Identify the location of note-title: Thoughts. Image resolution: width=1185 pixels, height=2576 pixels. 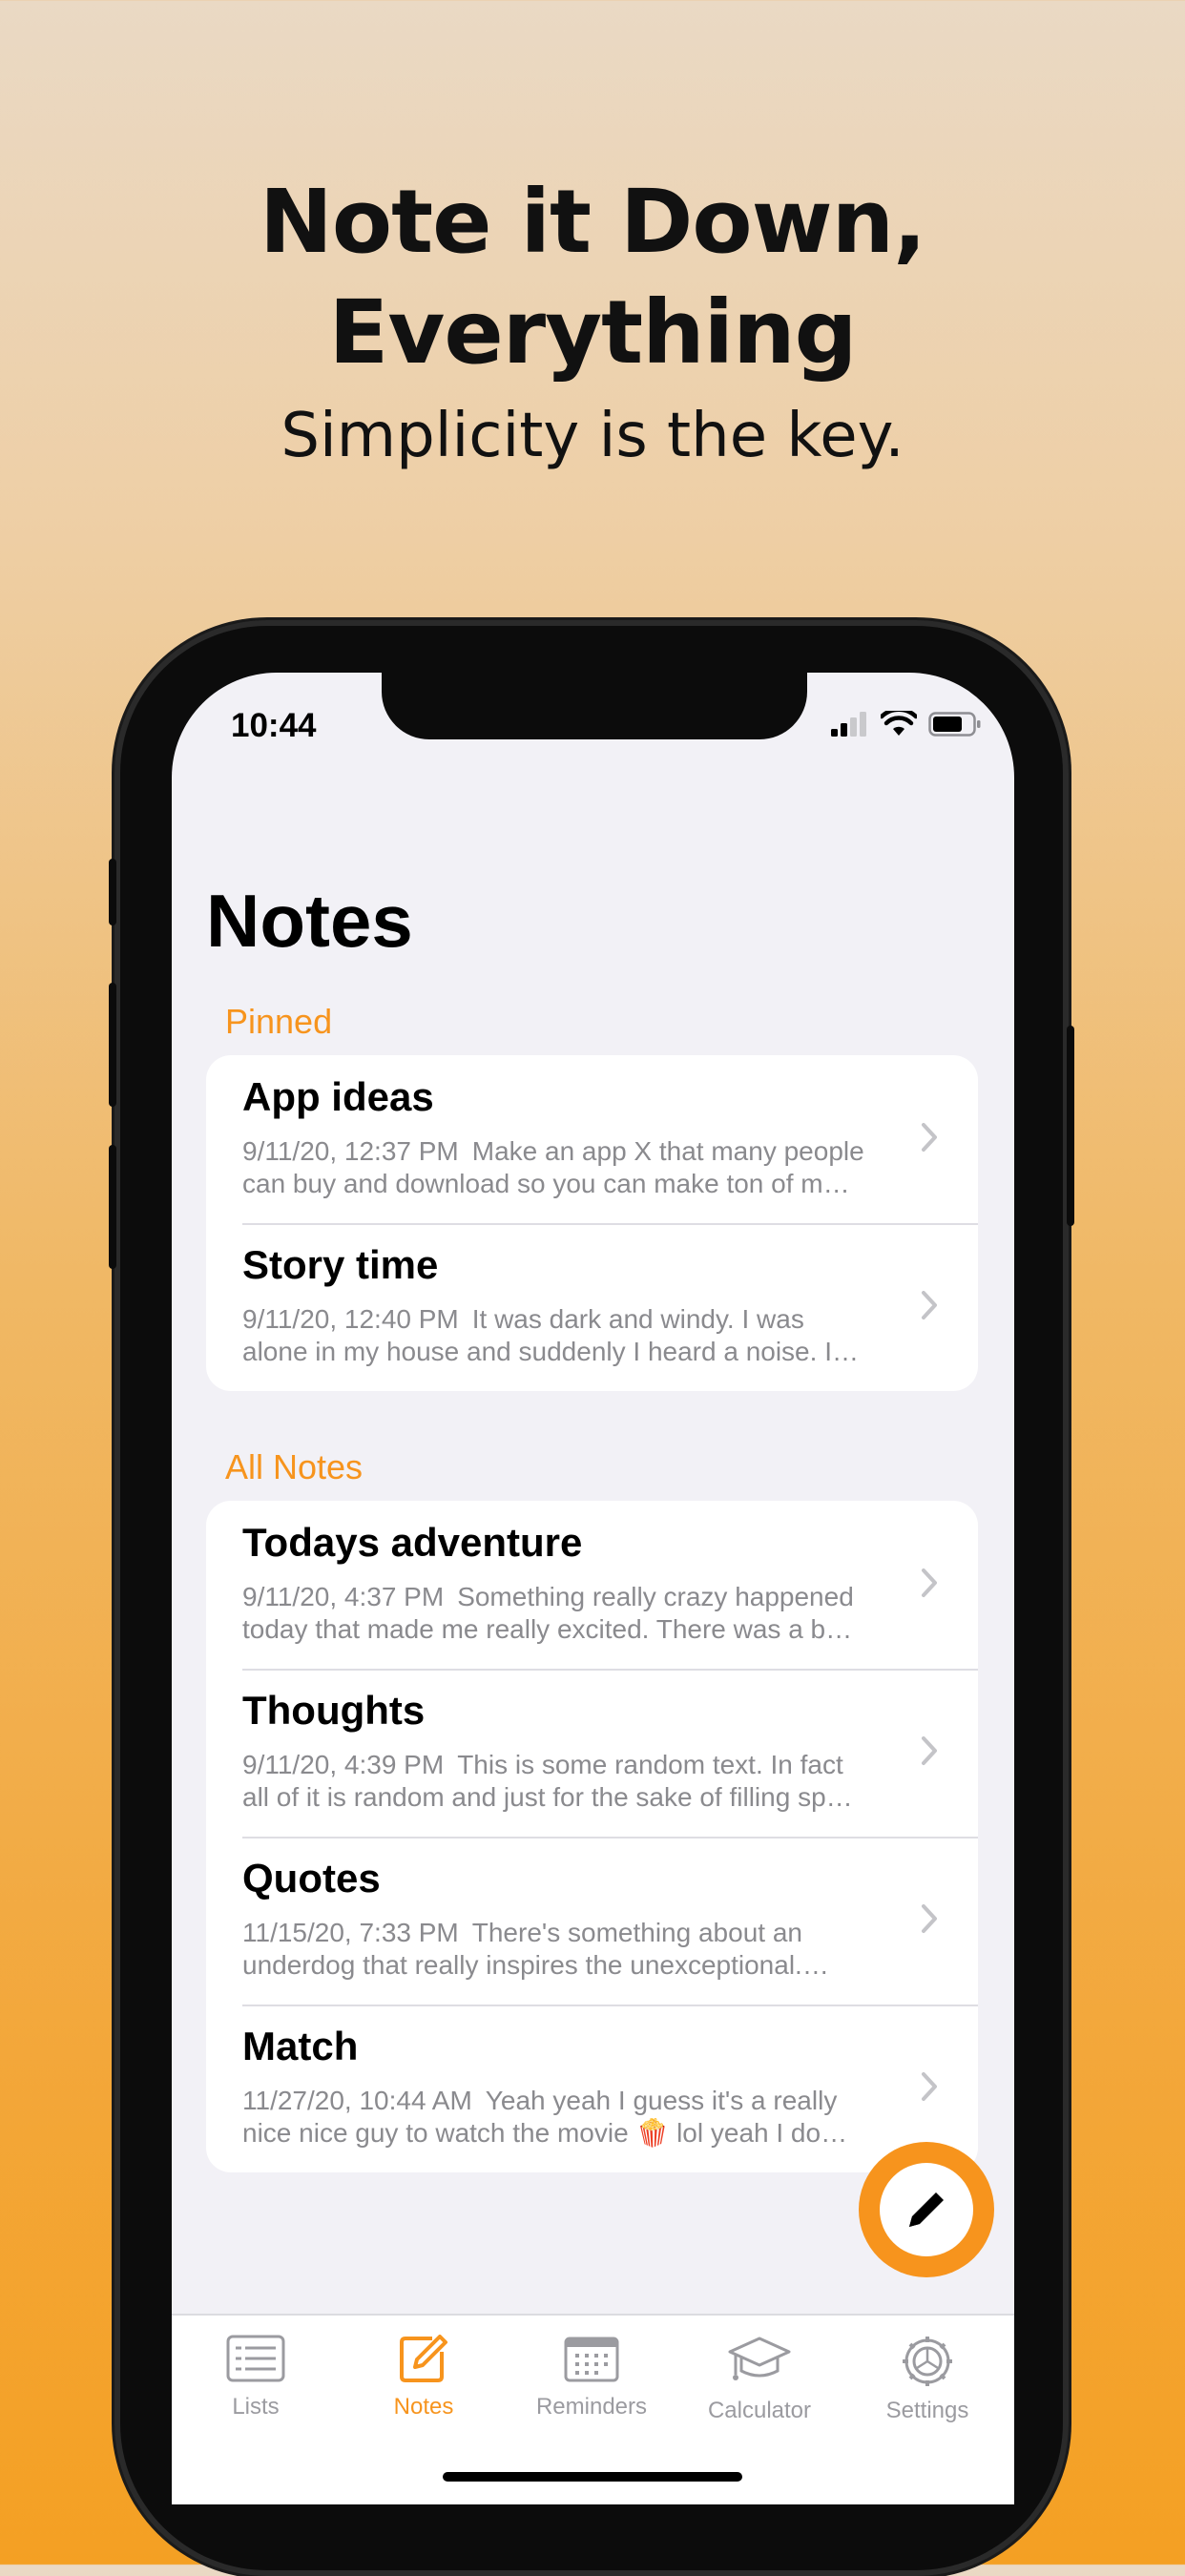
(334, 1710).